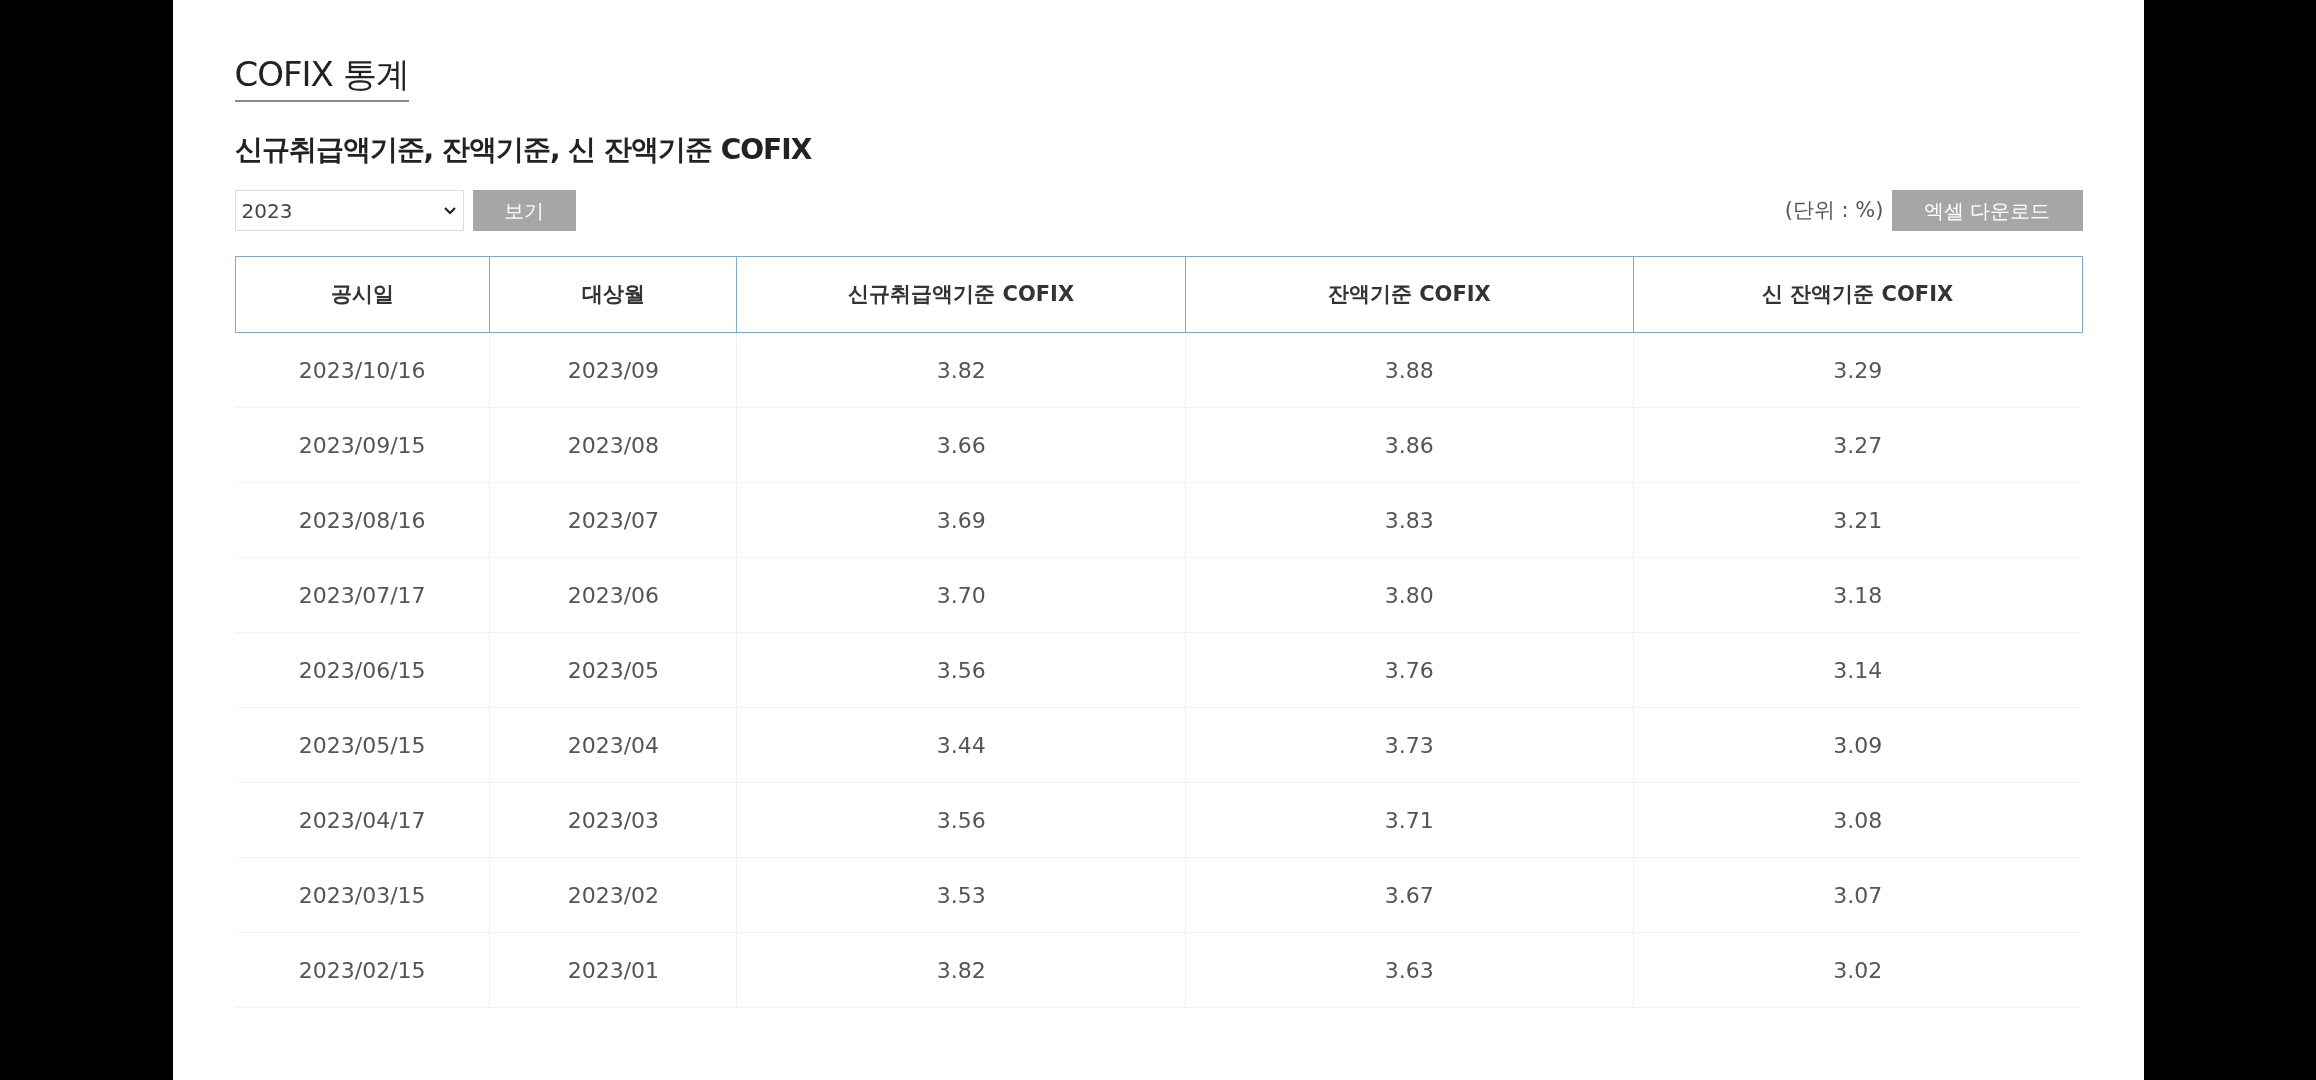  Describe the element at coordinates (1409, 895) in the screenshot. I see `table-cell: 3.67` at that location.